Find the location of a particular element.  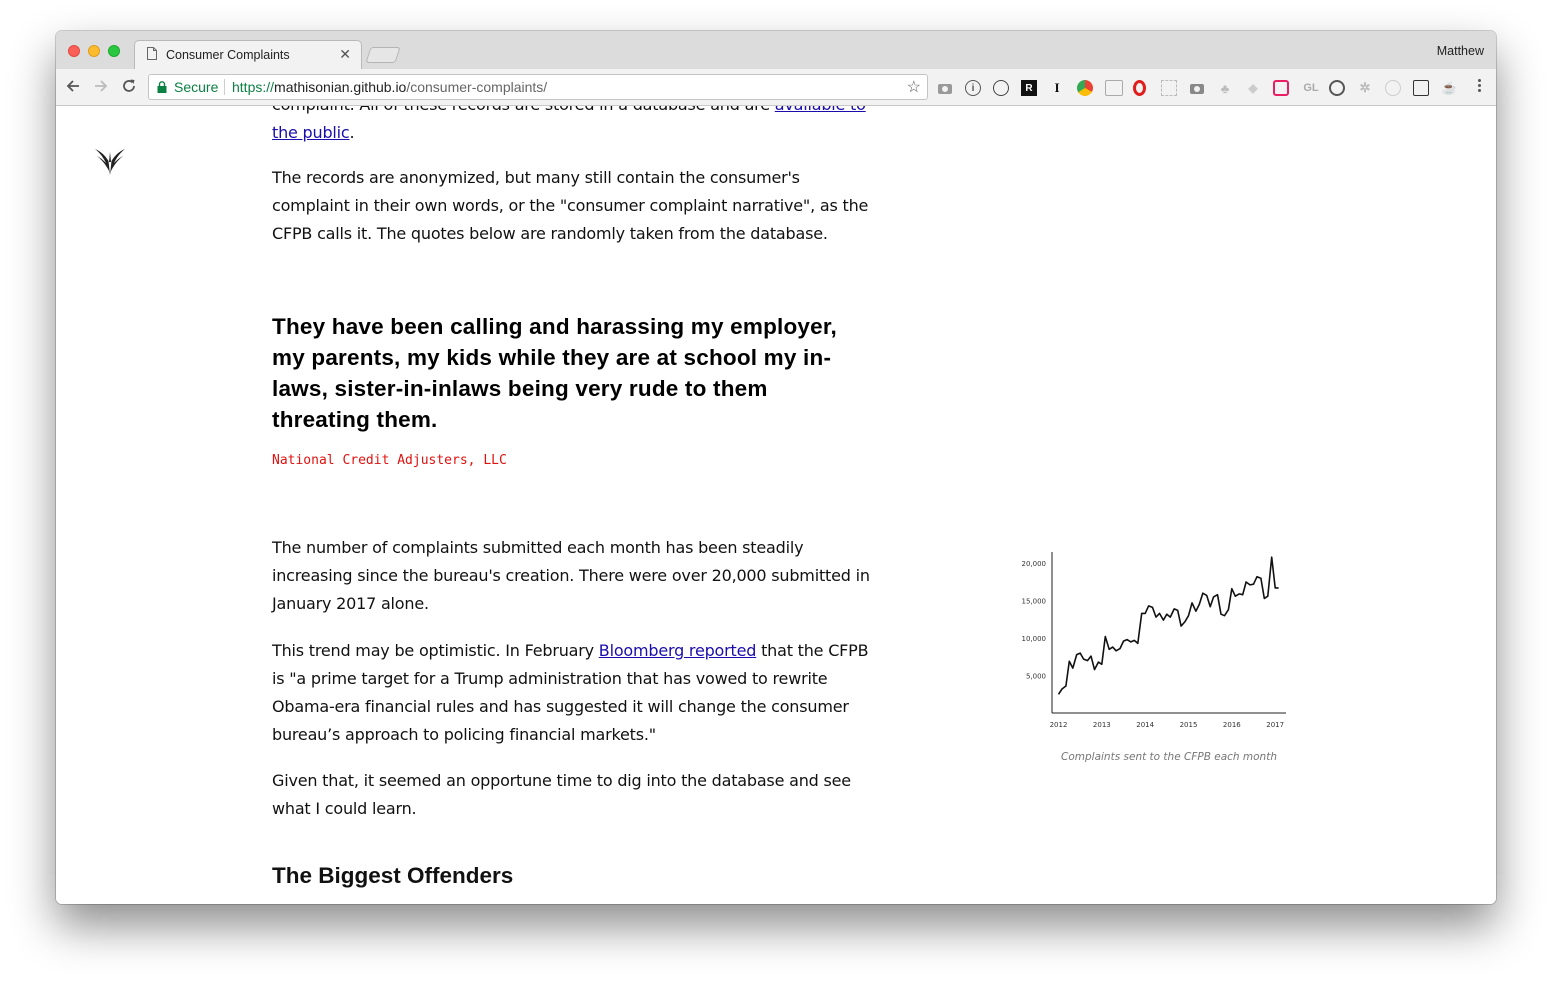

camera-extension-icon is located at coordinates (945, 88).